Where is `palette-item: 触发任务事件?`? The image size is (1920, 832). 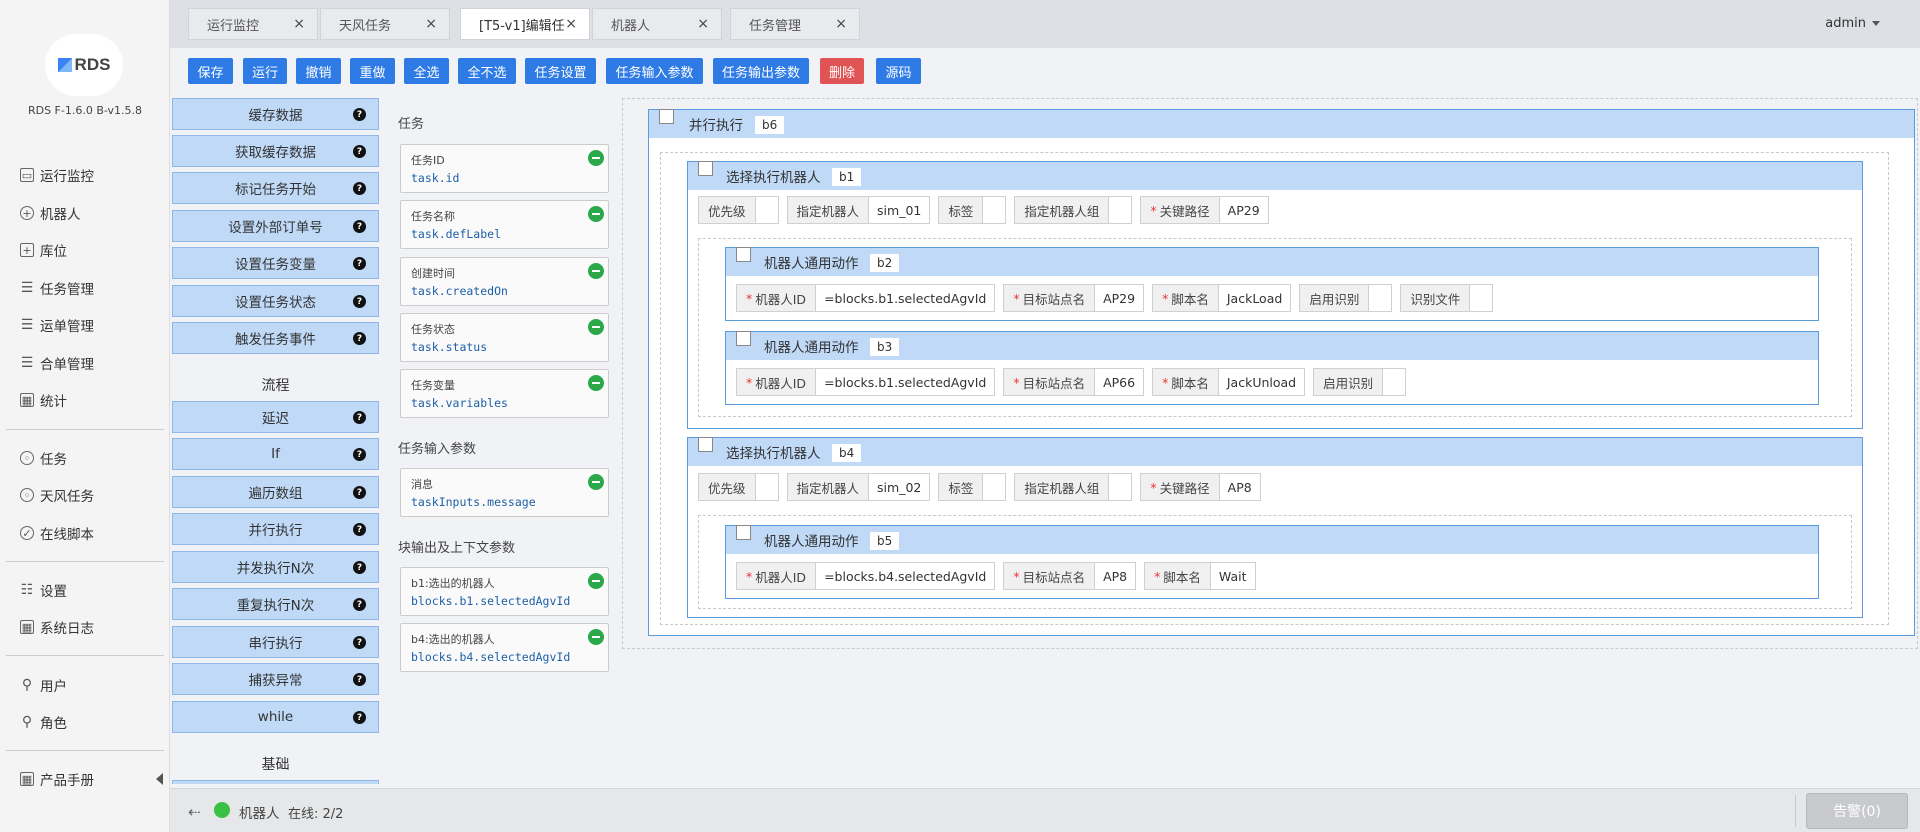 palette-item: 触发任务事件? is located at coordinates (275, 338).